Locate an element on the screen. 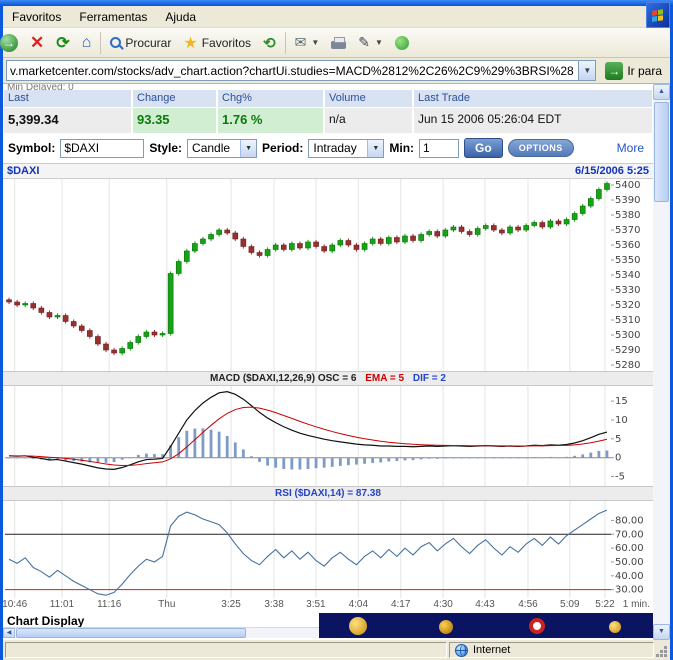 Image resolution: width=673 pixels, height=660 pixels. macd-dif-label: DIF = 2 is located at coordinates (429, 378).